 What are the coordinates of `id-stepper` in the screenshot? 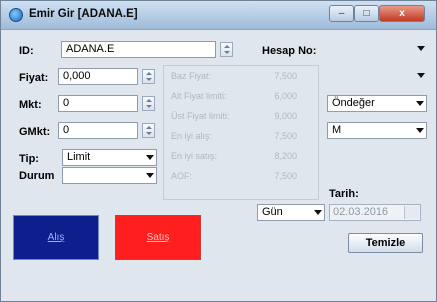 It's located at (226, 49).